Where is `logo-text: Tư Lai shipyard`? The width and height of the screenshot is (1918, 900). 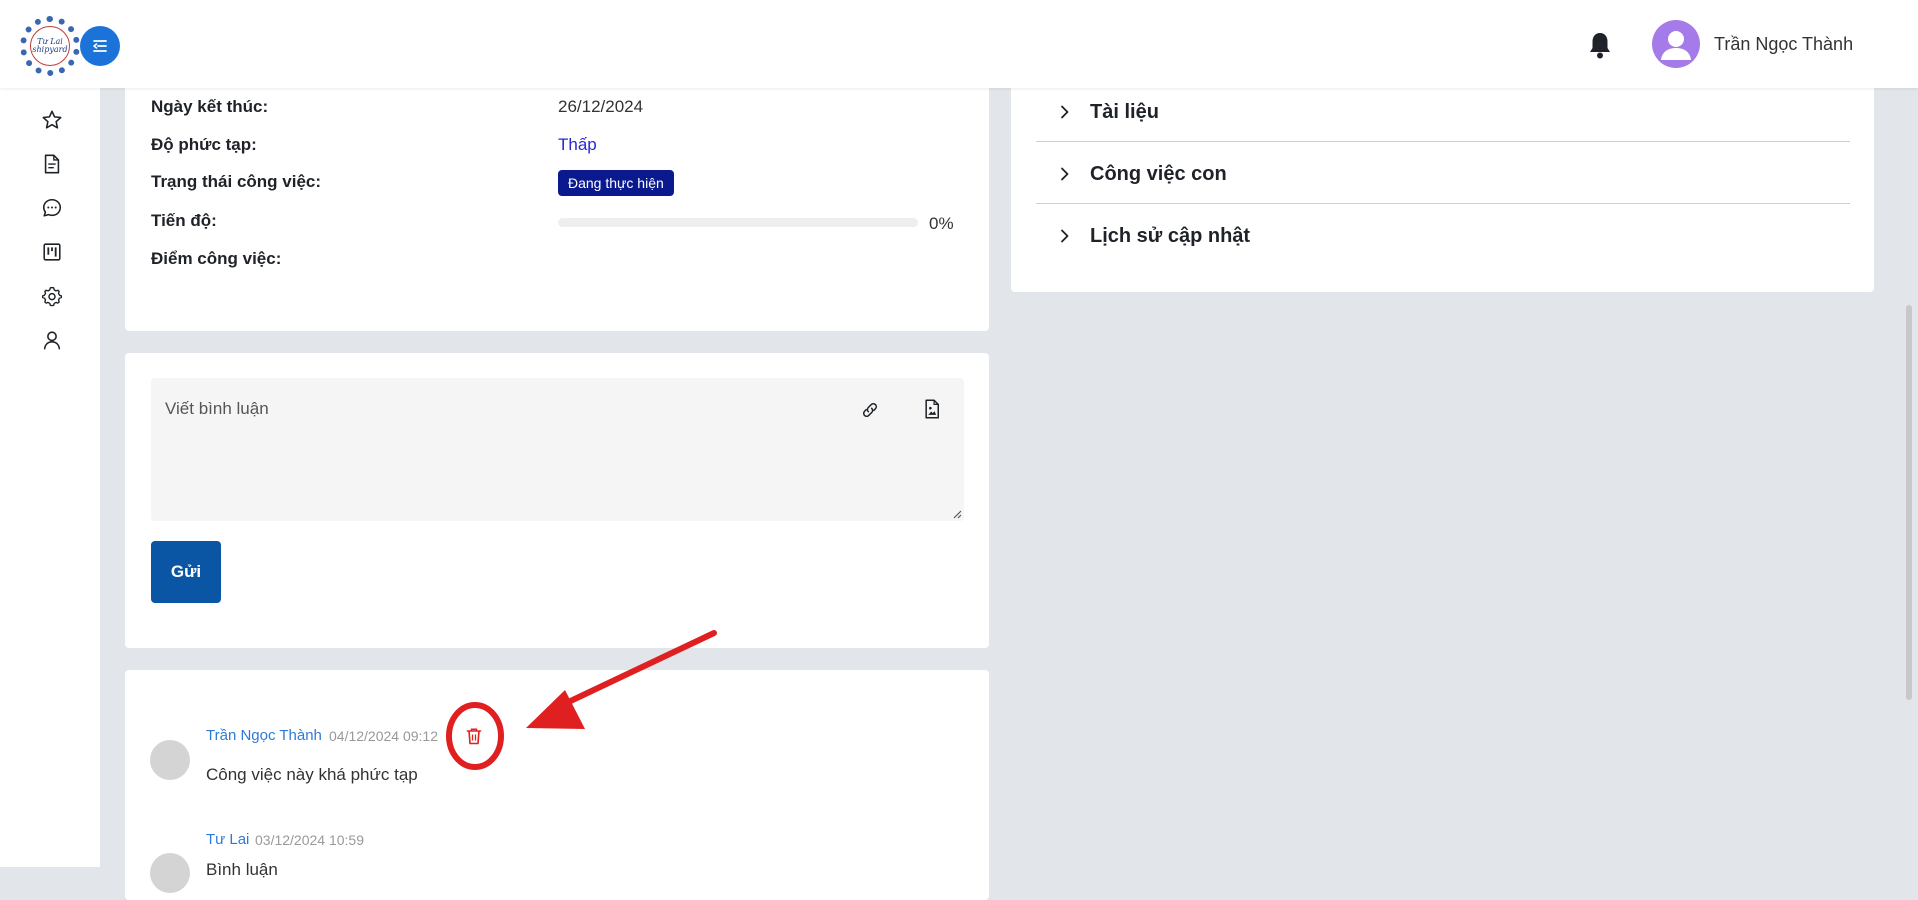
logo-text: Tư Lai shipyard is located at coordinates (50, 46).